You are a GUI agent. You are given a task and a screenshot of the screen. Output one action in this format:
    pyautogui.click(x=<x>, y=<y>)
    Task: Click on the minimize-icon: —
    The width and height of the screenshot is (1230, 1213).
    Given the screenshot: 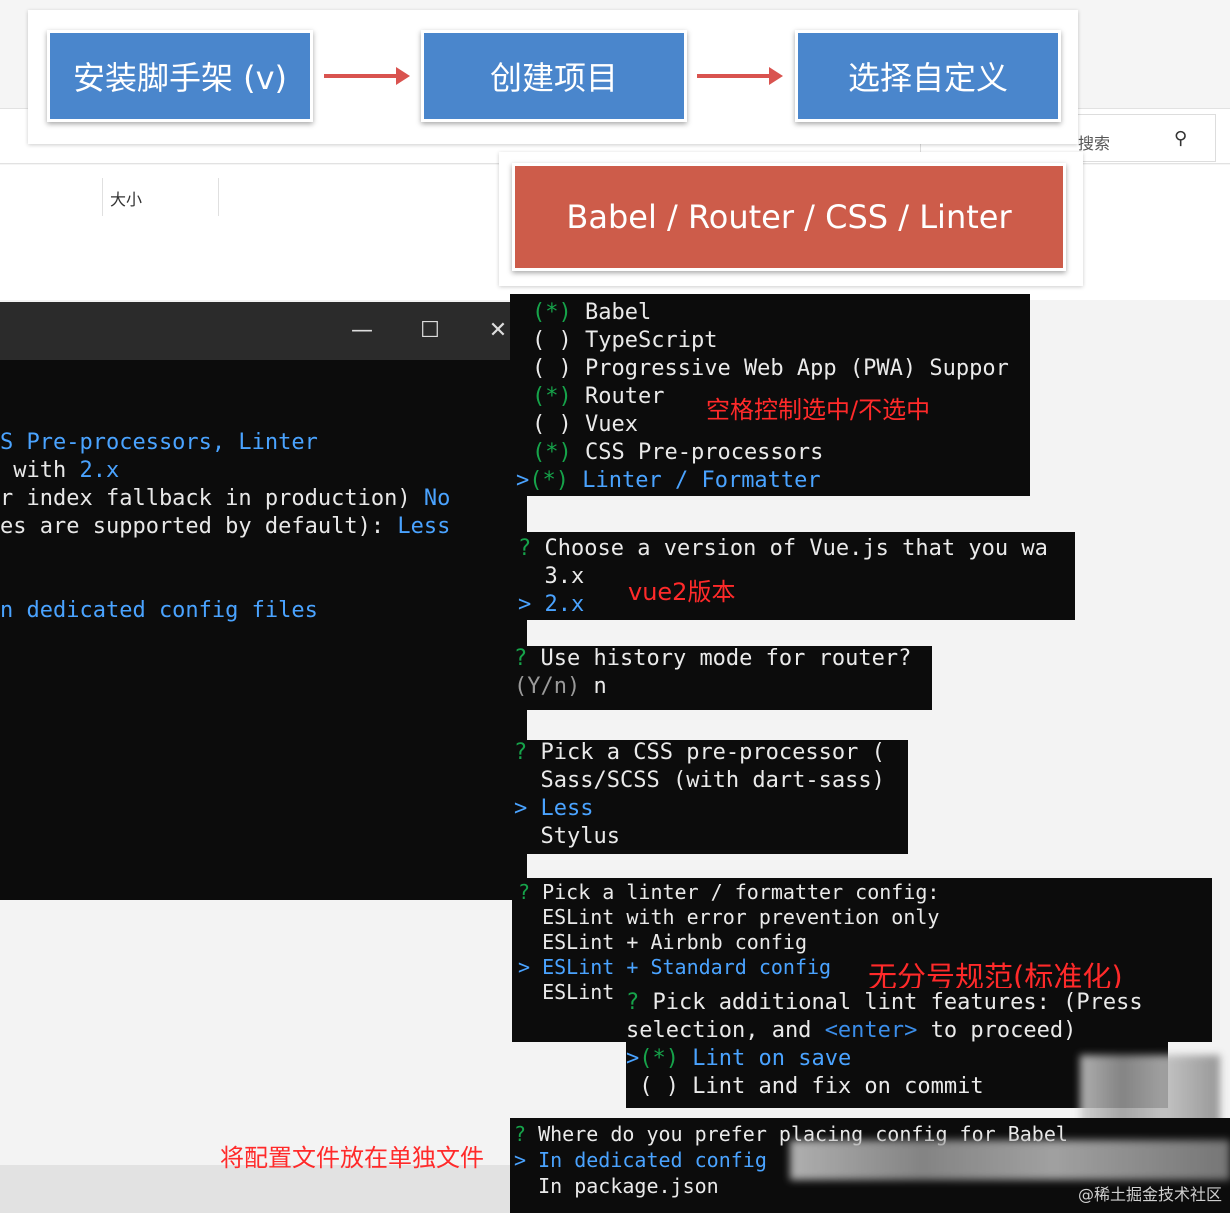 What is the action you would take?
    pyautogui.click(x=362, y=330)
    